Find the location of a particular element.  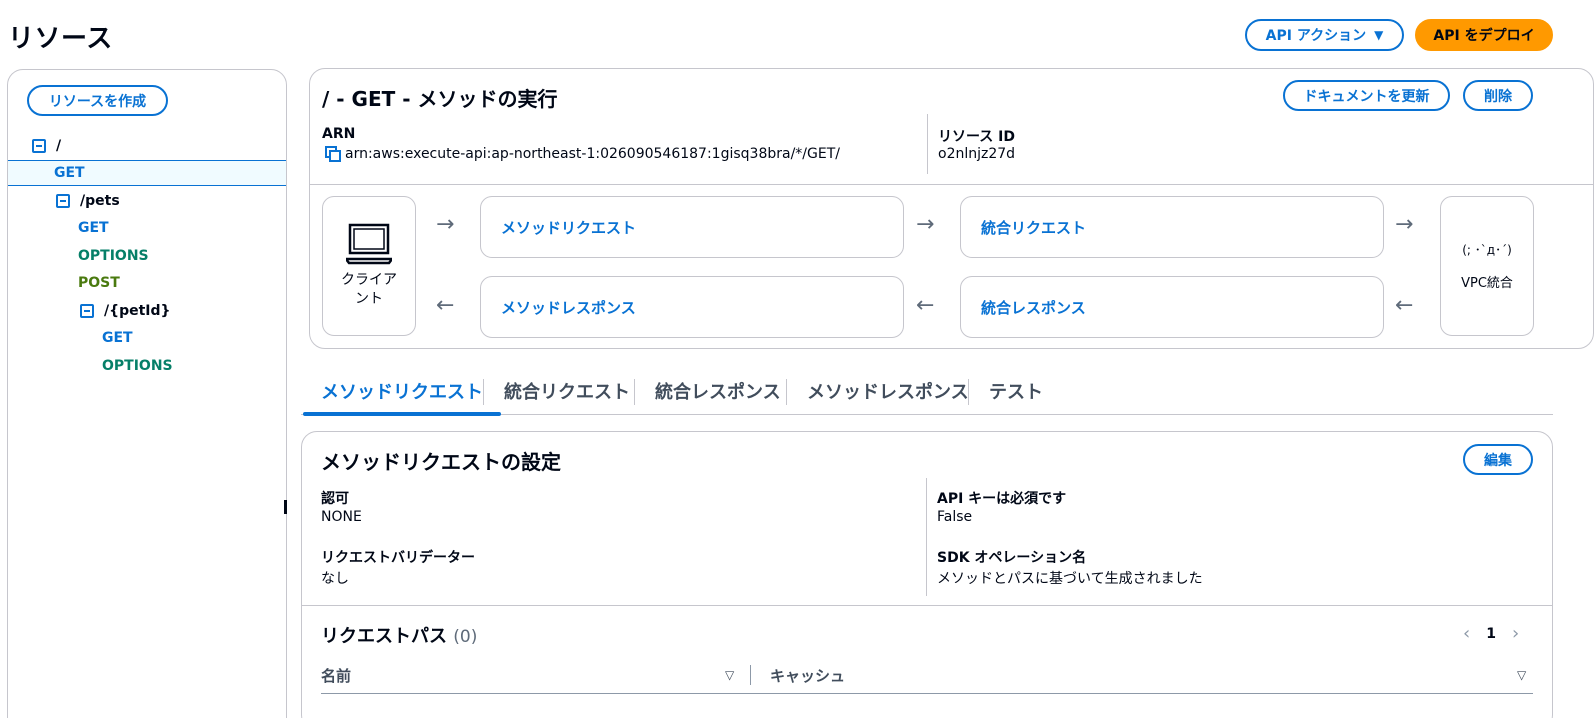

chevron-right-icon: › is located at coordinates (1515, 633).